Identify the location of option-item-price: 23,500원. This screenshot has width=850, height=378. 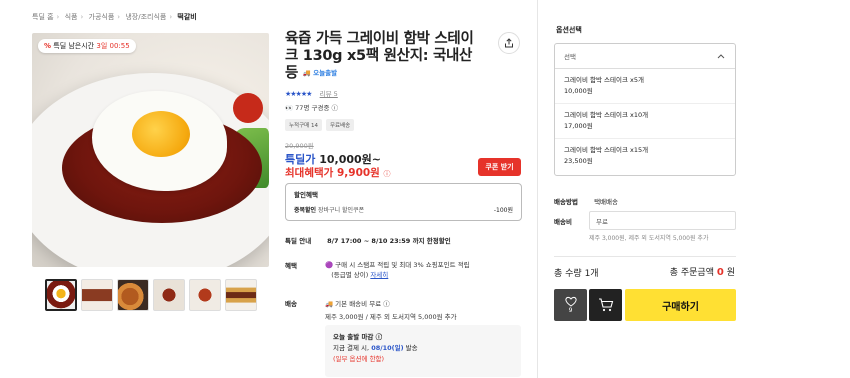
(578, 161).